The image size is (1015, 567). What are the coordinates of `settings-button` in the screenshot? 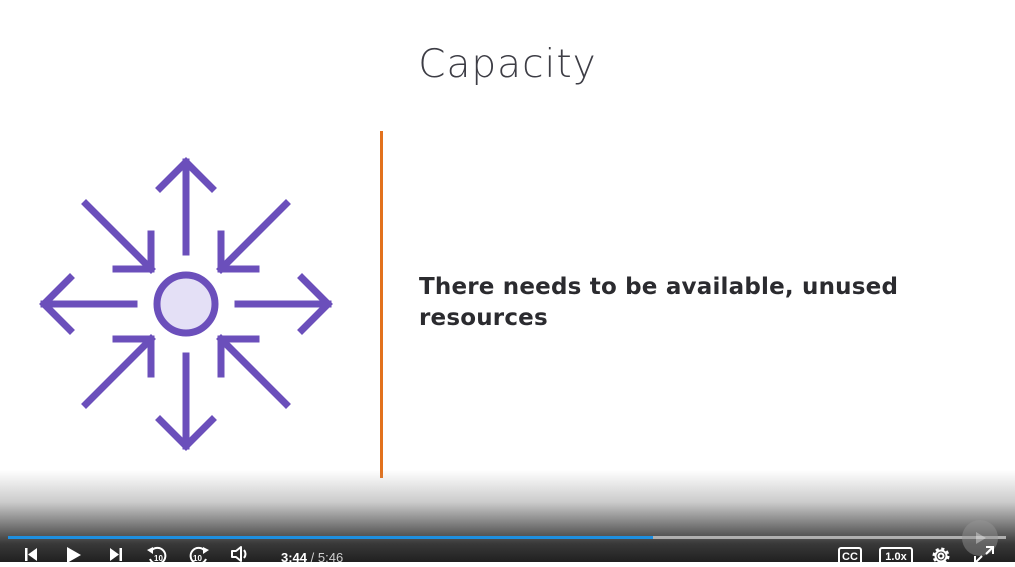 It's located at (941, 556).